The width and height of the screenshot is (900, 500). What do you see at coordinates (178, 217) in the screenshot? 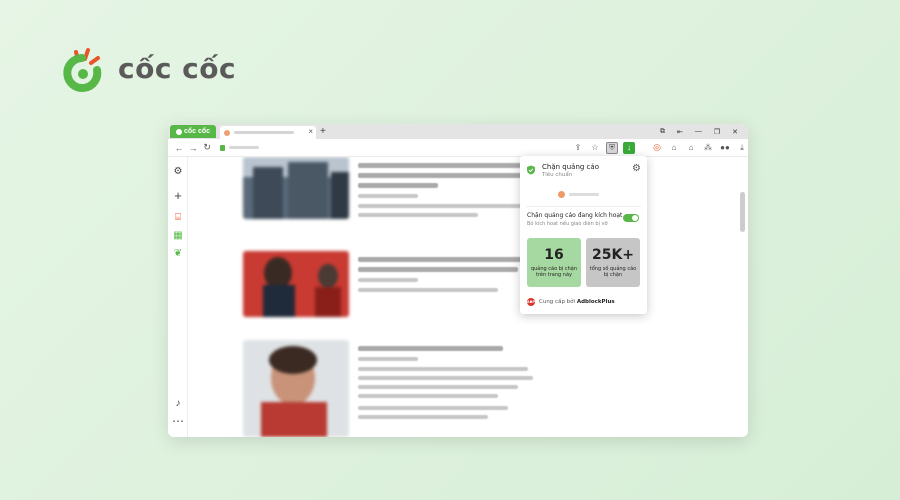
I see `shopping-icon: ⌸` at bounding box center [178, 217].